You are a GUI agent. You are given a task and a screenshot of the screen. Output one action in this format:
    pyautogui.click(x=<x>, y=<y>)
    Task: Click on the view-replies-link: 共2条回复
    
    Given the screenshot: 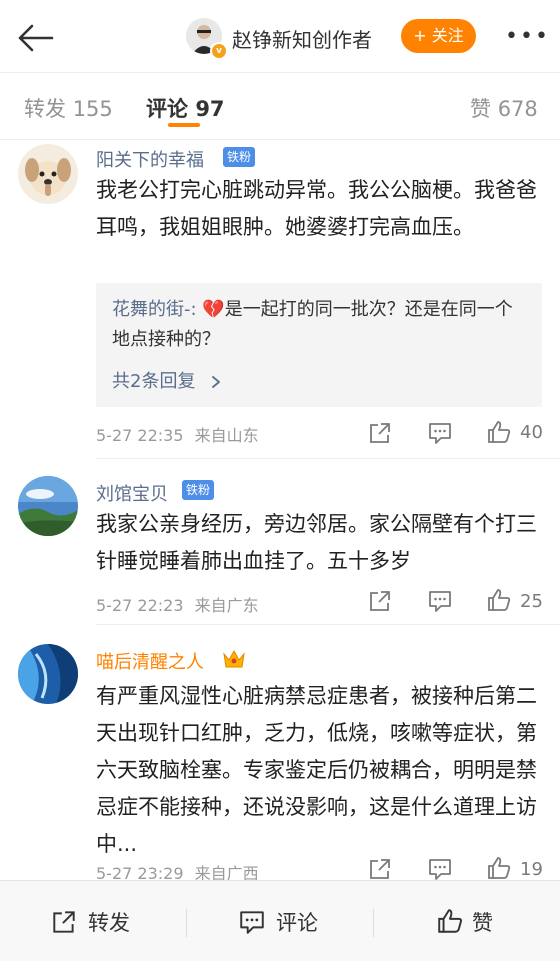 What is the action you would take?
    pyautogui.click(x=167, y=380)
    